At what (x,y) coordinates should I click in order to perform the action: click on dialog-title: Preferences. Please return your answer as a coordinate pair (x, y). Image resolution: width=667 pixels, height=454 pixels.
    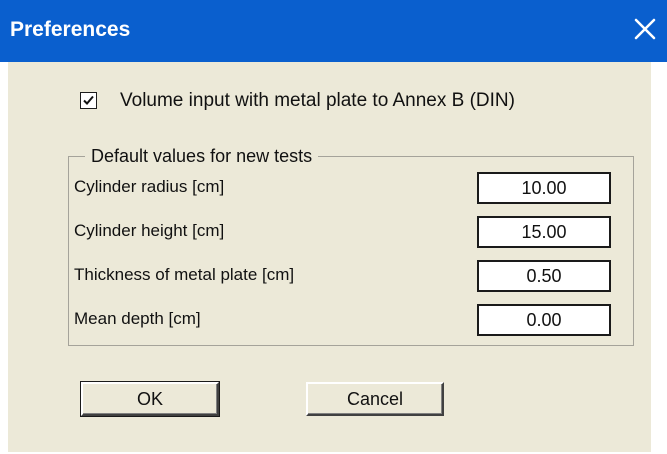
    Looking at the image, I should click on (70, 29).